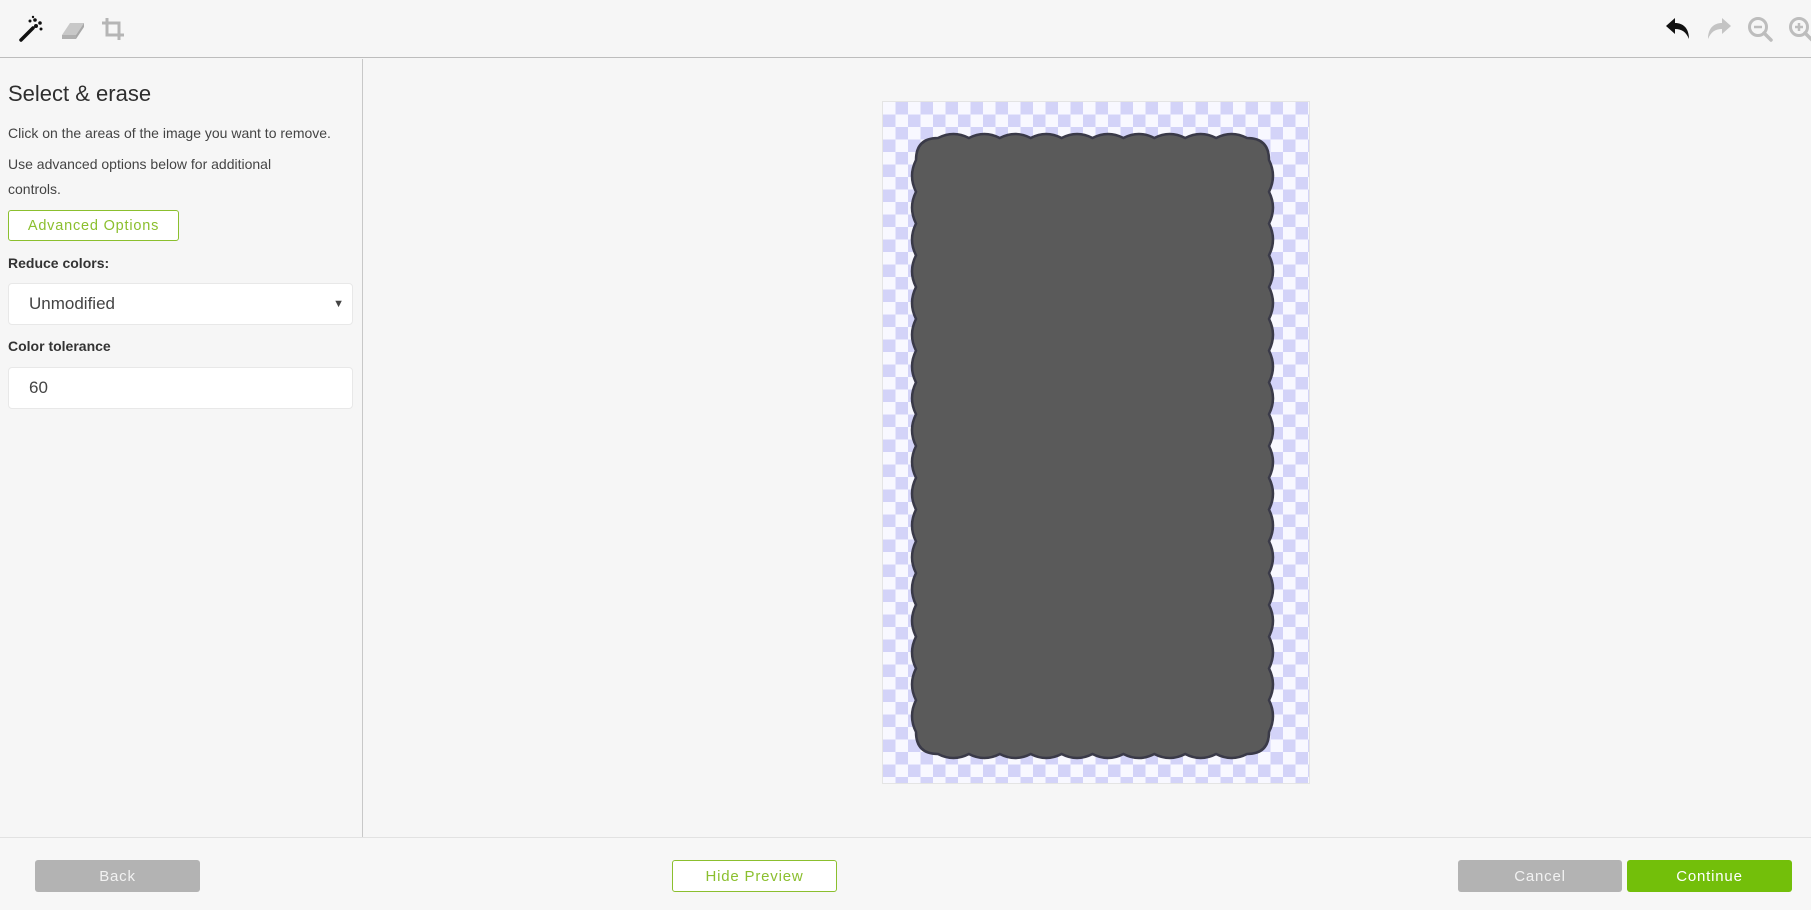 Image resolution: width=1811 pixels, height=910 pixels. What do you see at coordinates (80, 93) in the screenshot?
I see `panel-title: Select & erase` at bounding box center [80, 93].